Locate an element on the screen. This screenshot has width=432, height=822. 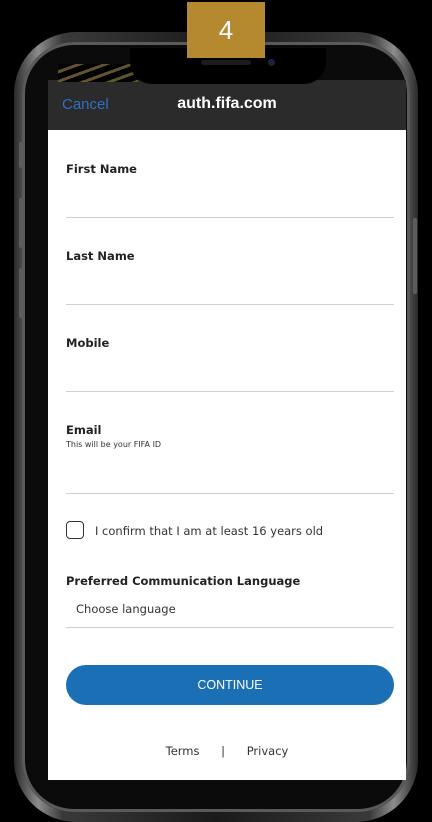
mobile-field: Mobile is located at coordinates (230, 365).